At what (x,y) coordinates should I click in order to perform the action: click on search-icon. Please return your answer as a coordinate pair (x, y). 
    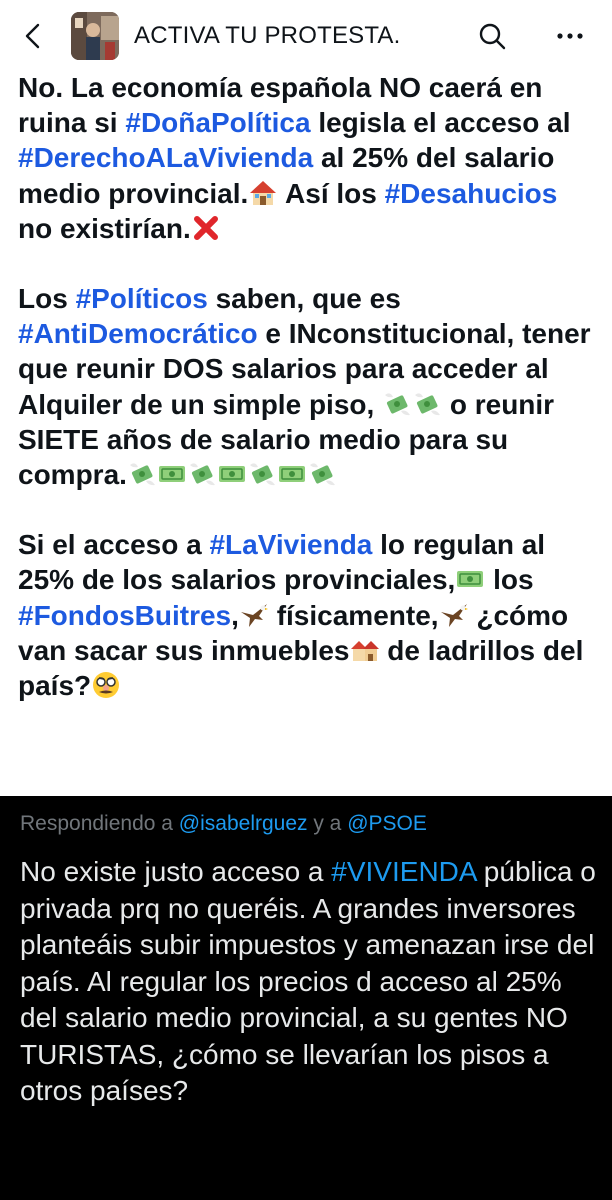
    Looking at the image, I should click on (492, 36).